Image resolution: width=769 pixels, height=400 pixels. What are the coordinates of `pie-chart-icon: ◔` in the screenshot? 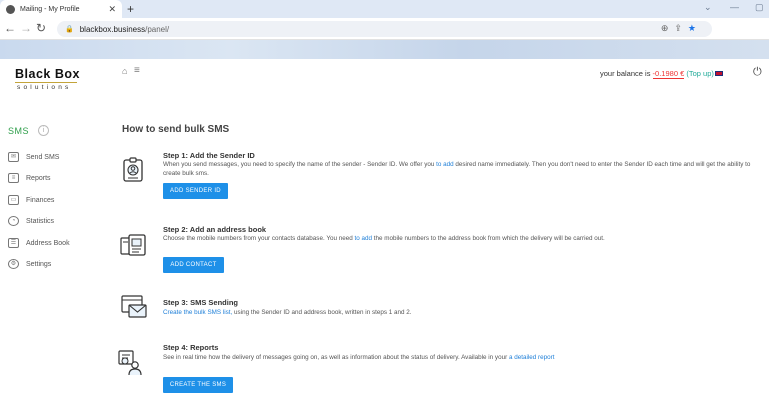 It's located at (13, 221).